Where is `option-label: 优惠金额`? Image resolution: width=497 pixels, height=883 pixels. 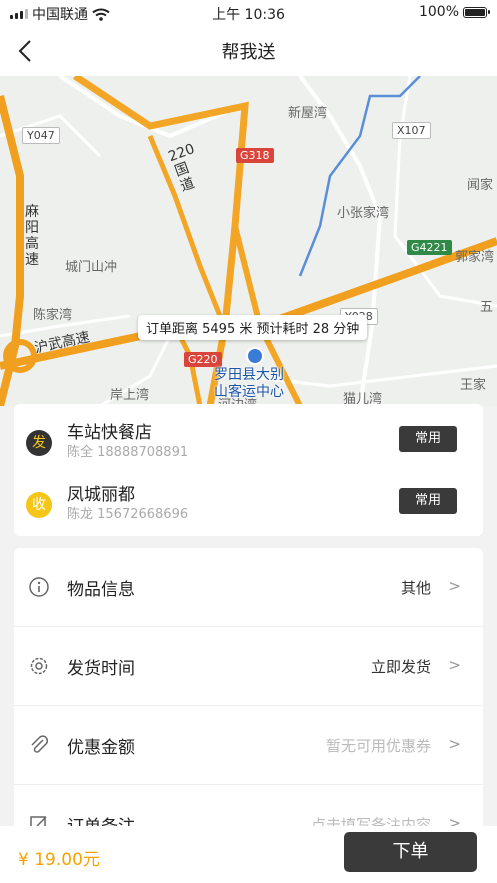
option-label: 优惠金额 is located at coordinates (101, 748).